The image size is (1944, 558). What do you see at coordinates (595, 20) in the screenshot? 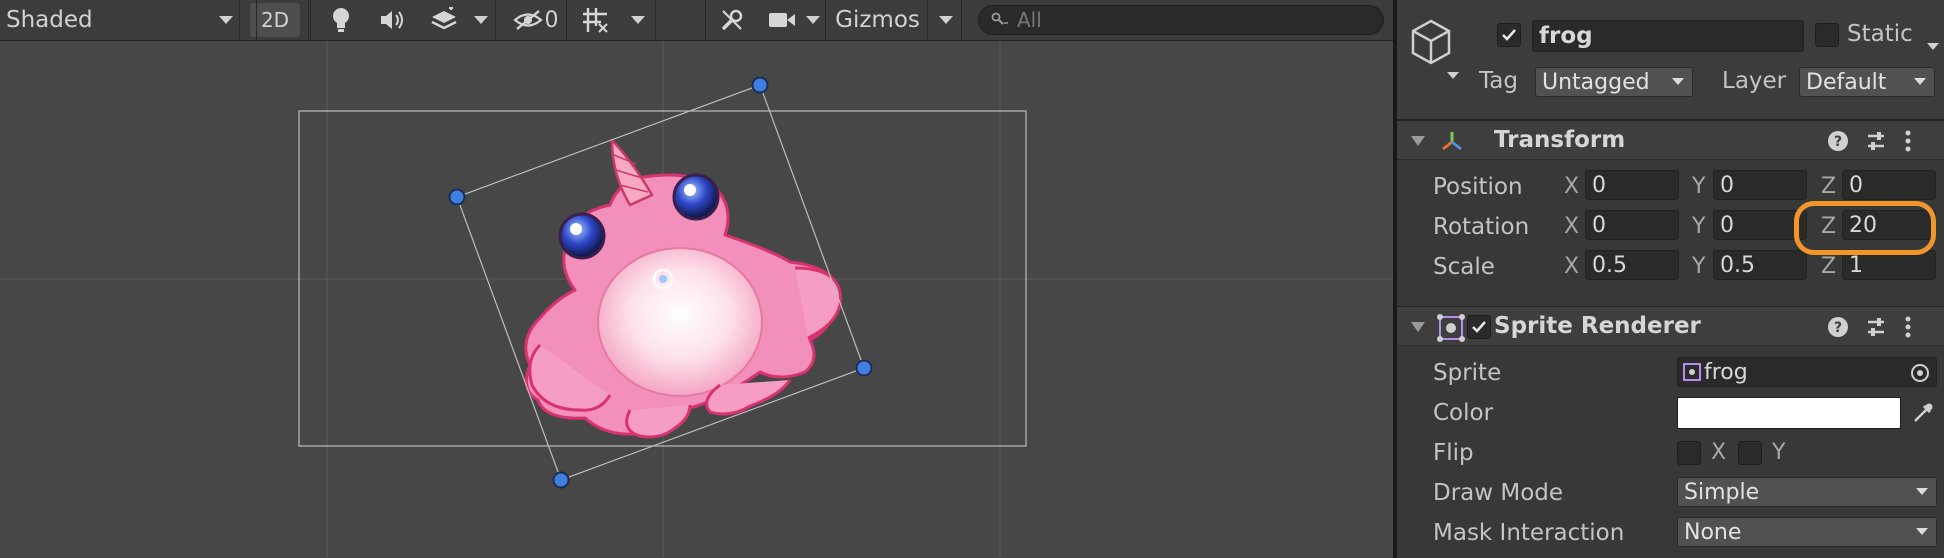
I see `grid-toggle` at bounding box center [595, 20].